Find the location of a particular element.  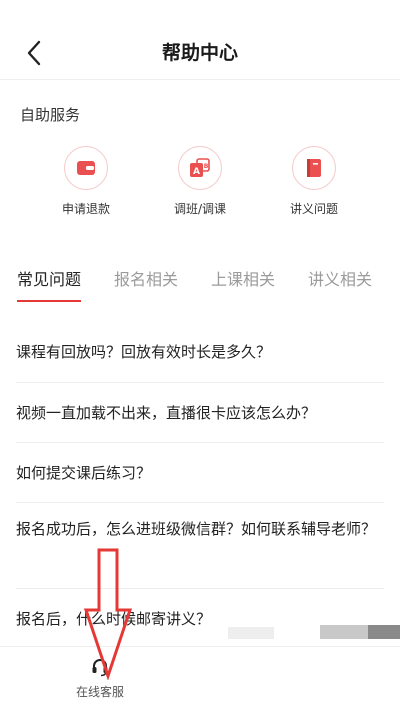

switch-class-service-button: A B 调班/调课 is located at coordinates (200, 181).